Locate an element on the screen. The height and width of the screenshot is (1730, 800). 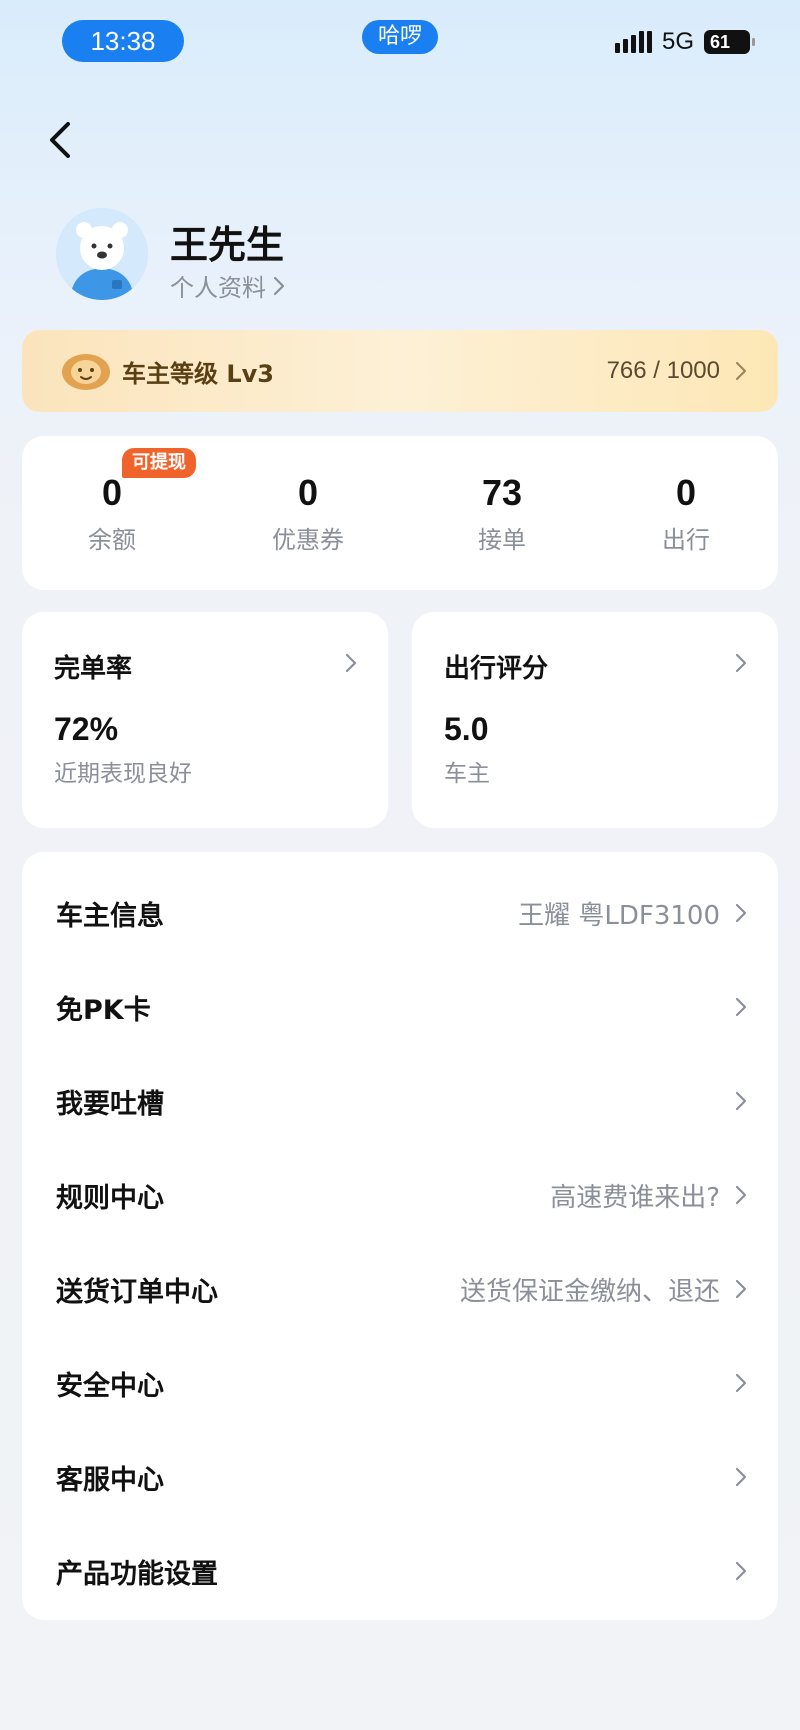
stat-label: 优惠券 is located at coordinates (308, 540).